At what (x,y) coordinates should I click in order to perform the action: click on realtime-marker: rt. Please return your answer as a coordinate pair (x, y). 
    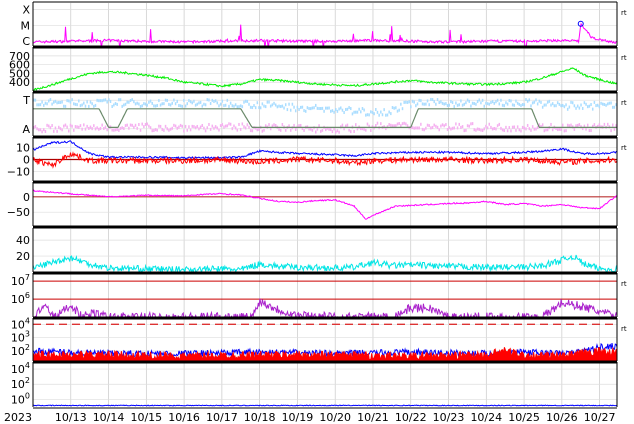
    Looking at the image, I should click on (624, 103).